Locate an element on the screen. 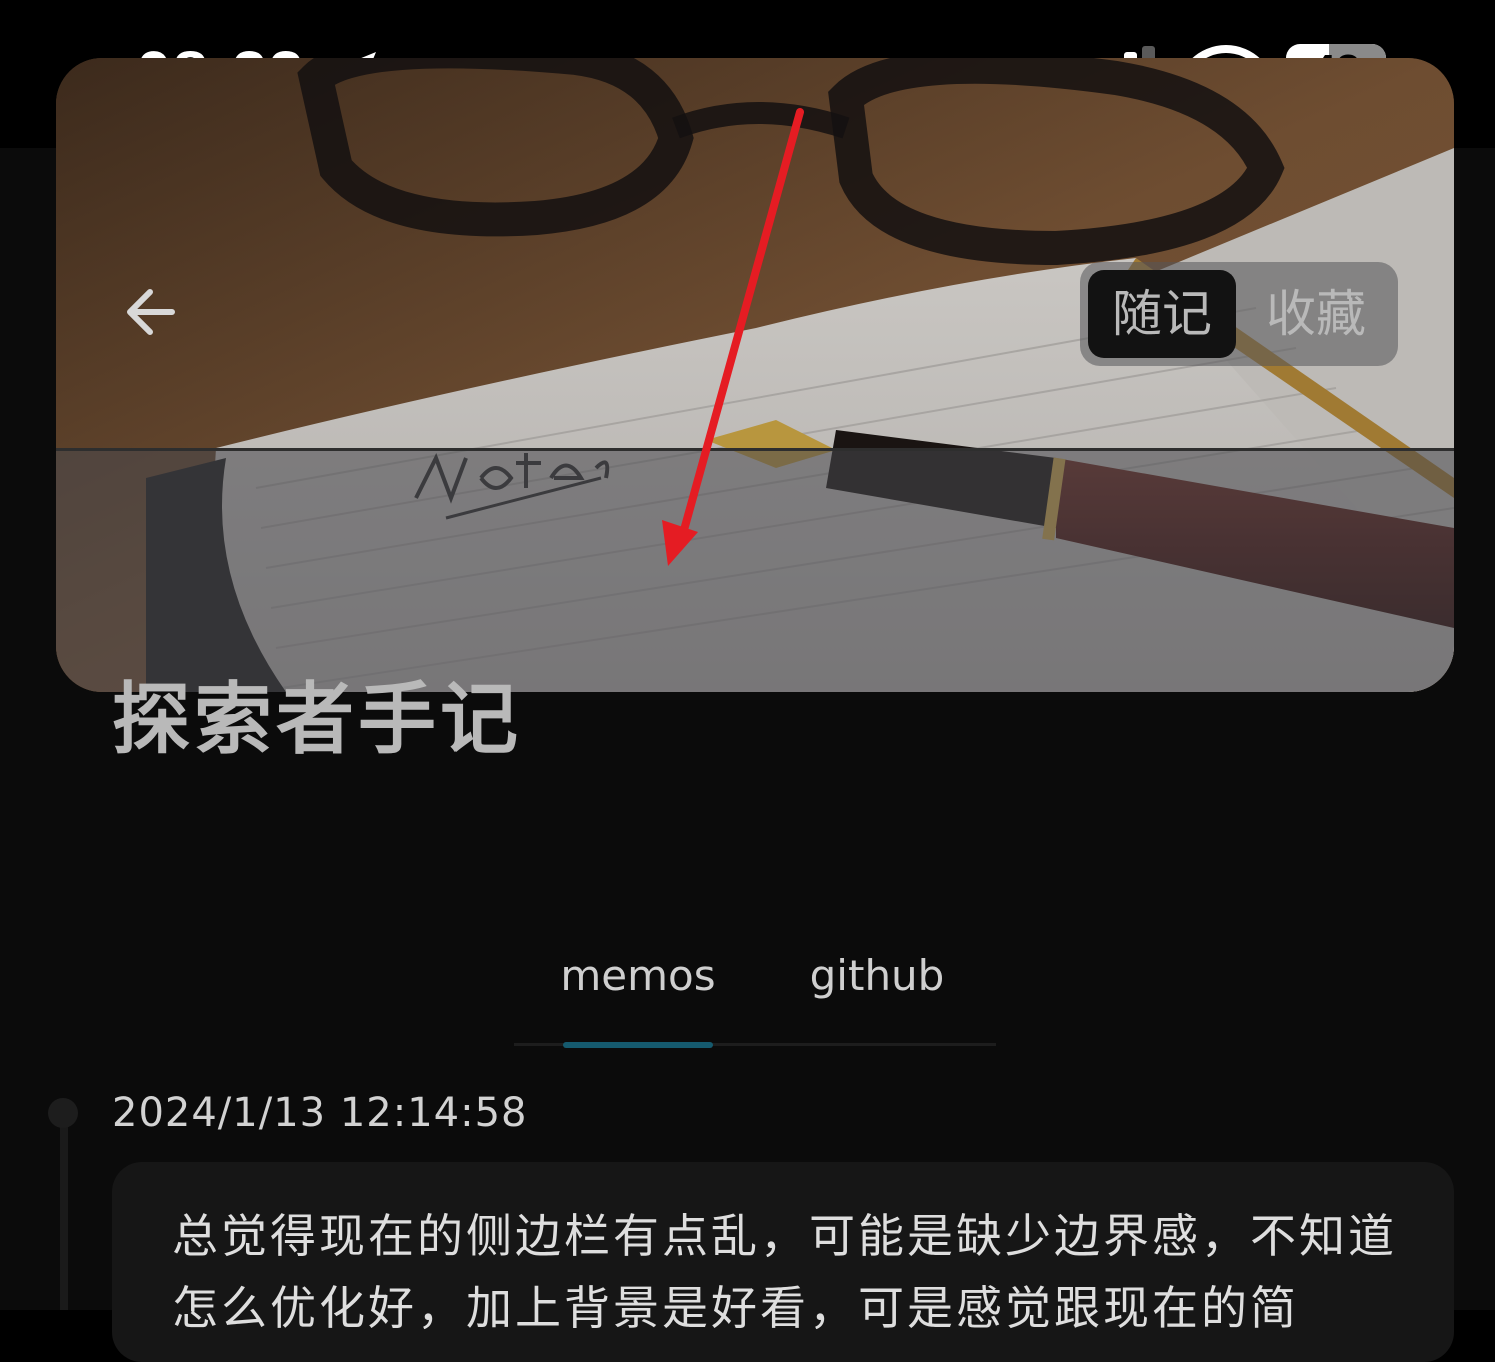  arrow-left-icon is located at coordinates (152, 312).